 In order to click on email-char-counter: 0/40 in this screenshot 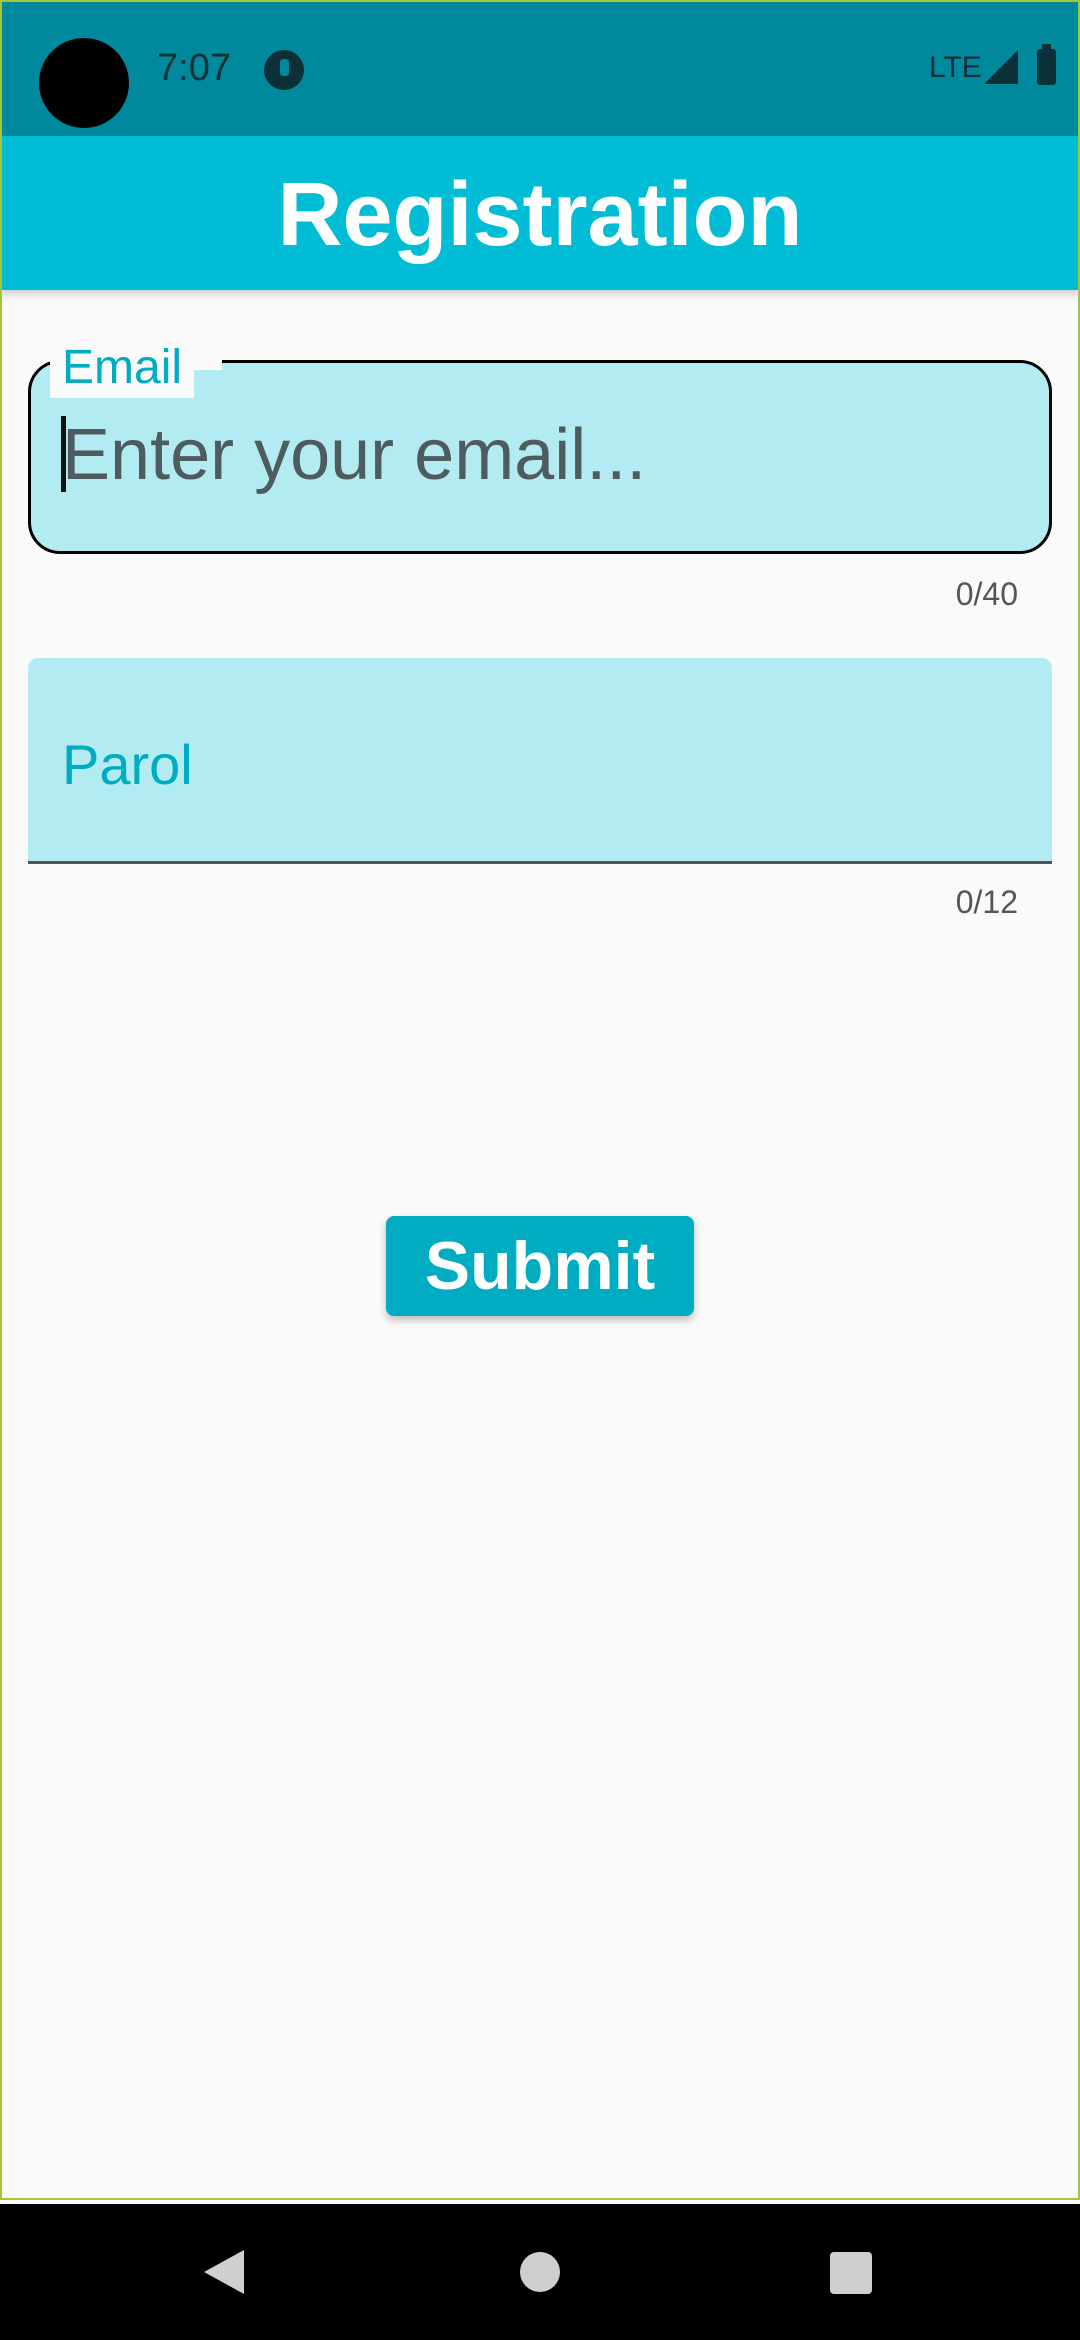, I will do `click(986, 594)`.